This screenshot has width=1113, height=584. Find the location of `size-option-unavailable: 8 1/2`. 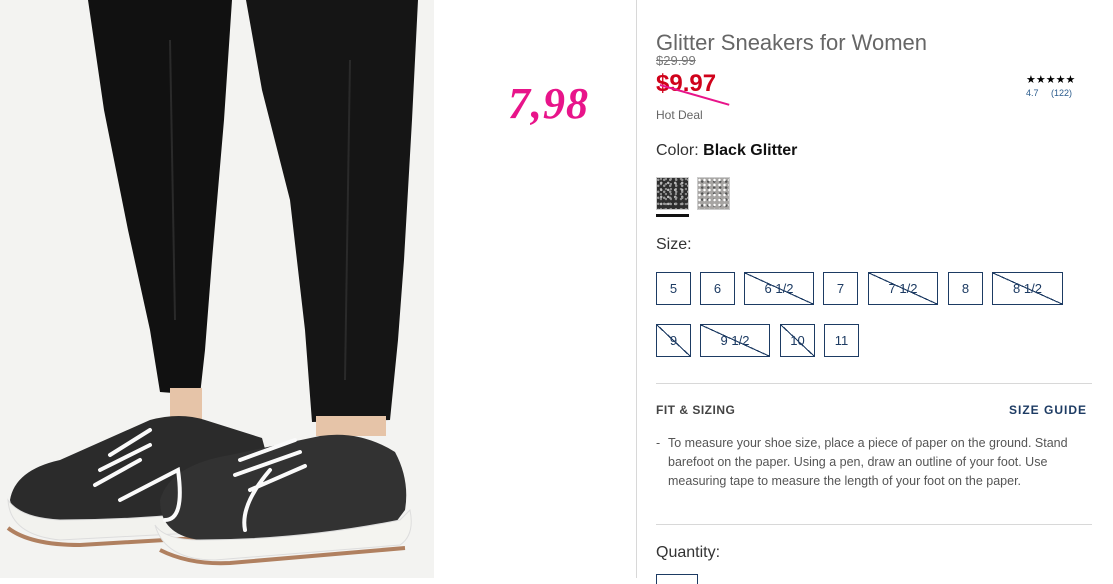

size-option-unavailable: 8 1/2 is located at coordinates (1027, 288).